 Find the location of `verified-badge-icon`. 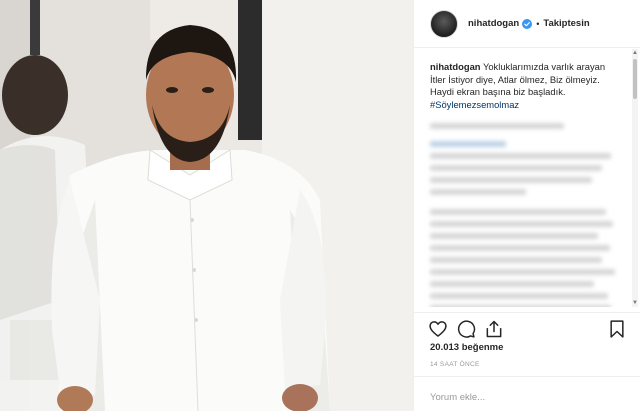

verified-badge-icon is located at coordinates (527, 23).